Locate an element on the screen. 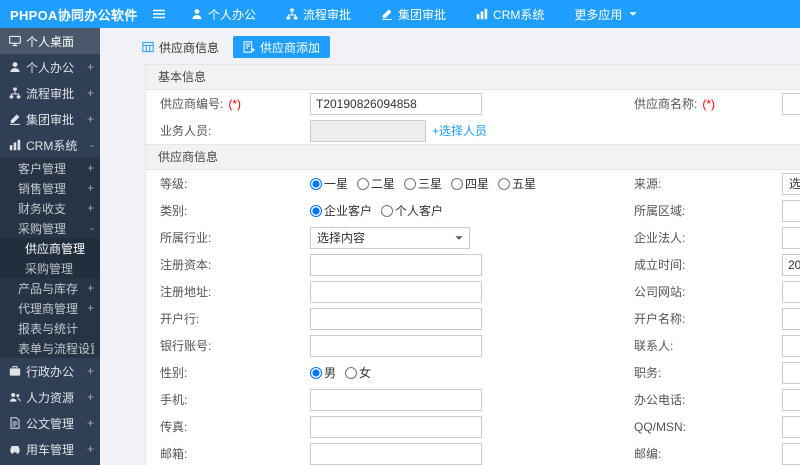 Image resolution: width=800 pixels, height=465 pixels. gender-option-0: 男 is located at coordinates (323, 372).